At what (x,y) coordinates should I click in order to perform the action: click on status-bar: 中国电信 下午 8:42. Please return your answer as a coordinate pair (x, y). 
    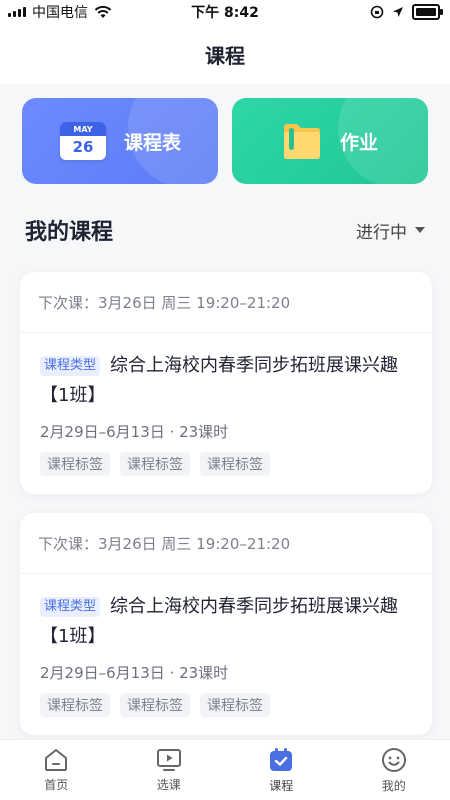
    Looking at the image, I should click on (225, 12).